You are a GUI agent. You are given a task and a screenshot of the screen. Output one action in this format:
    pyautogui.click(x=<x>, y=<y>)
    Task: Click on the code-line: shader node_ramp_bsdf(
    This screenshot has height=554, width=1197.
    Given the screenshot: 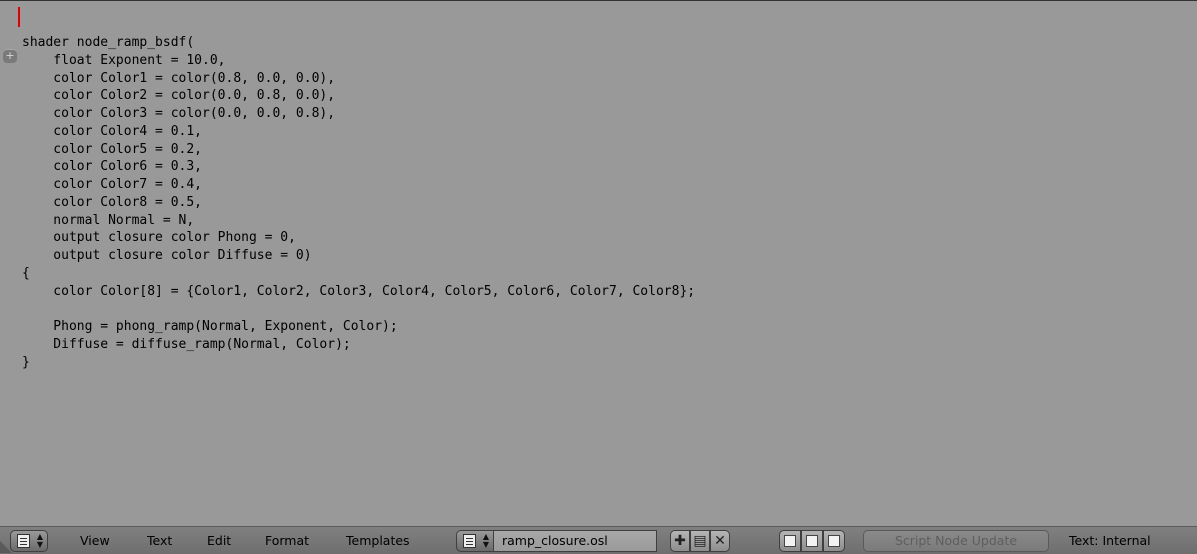 What is the action you would take?
    pyautogui.click(x=108, y=42)
    